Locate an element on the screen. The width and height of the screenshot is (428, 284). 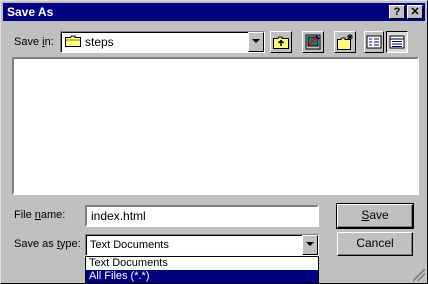
save-as-type-dropdown-button is located at coordinates (310, 245).